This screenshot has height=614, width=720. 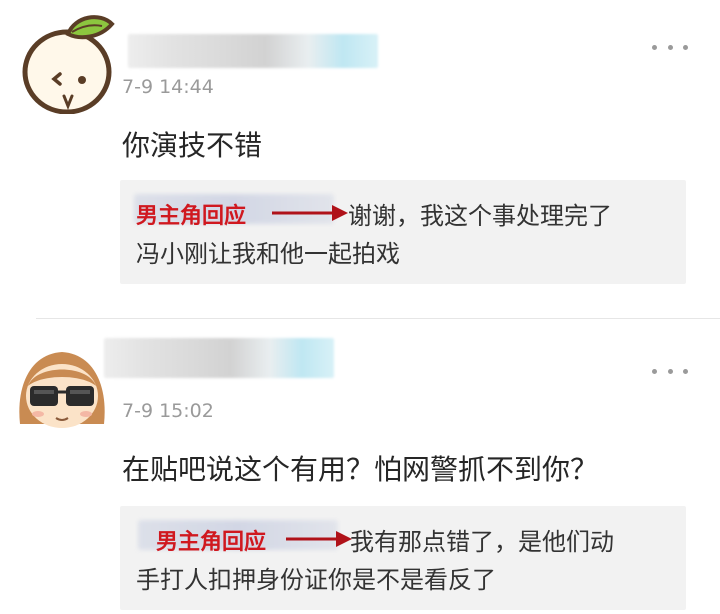 What do you see at coordinates (480, 216) in the screenshot?
I see `reply-text-line-1: 谢谢，我这个事处理完了` at bounding box center [480, 216].